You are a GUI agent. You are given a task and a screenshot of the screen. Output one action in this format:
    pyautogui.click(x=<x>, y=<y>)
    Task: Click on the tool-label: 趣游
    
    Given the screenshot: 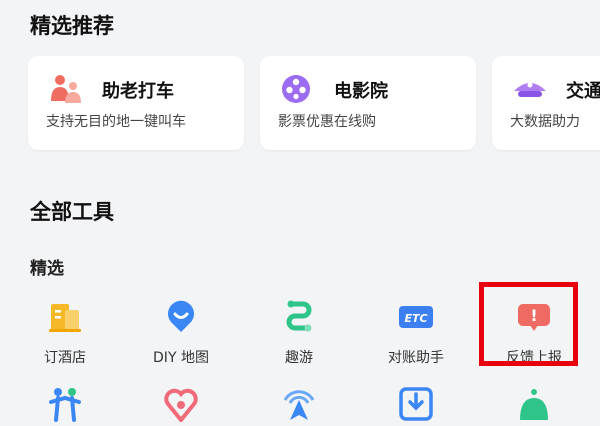 What is the action you would take?
    pyautogui.click(x=299, y=358)
    